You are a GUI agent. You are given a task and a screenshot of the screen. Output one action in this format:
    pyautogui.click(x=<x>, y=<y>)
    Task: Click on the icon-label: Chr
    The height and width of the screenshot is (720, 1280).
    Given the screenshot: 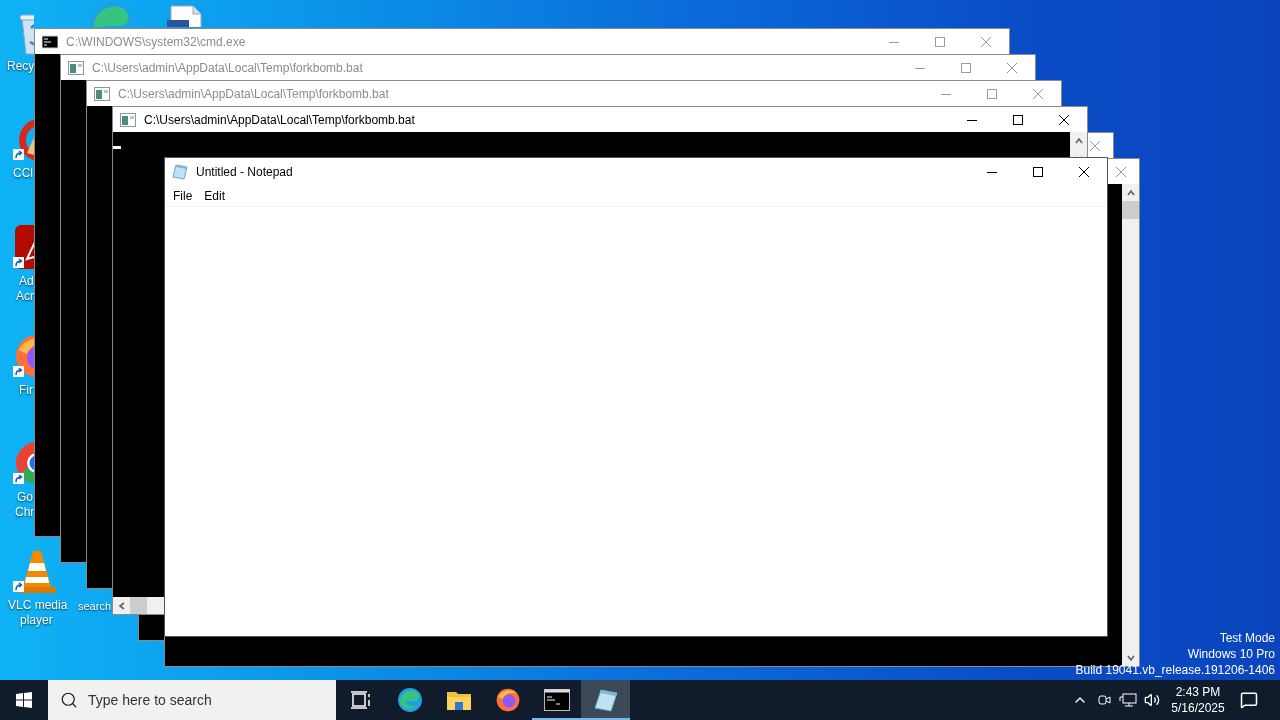 What is the action you would take?
    pyautogui.click(x=25, y=512)
    